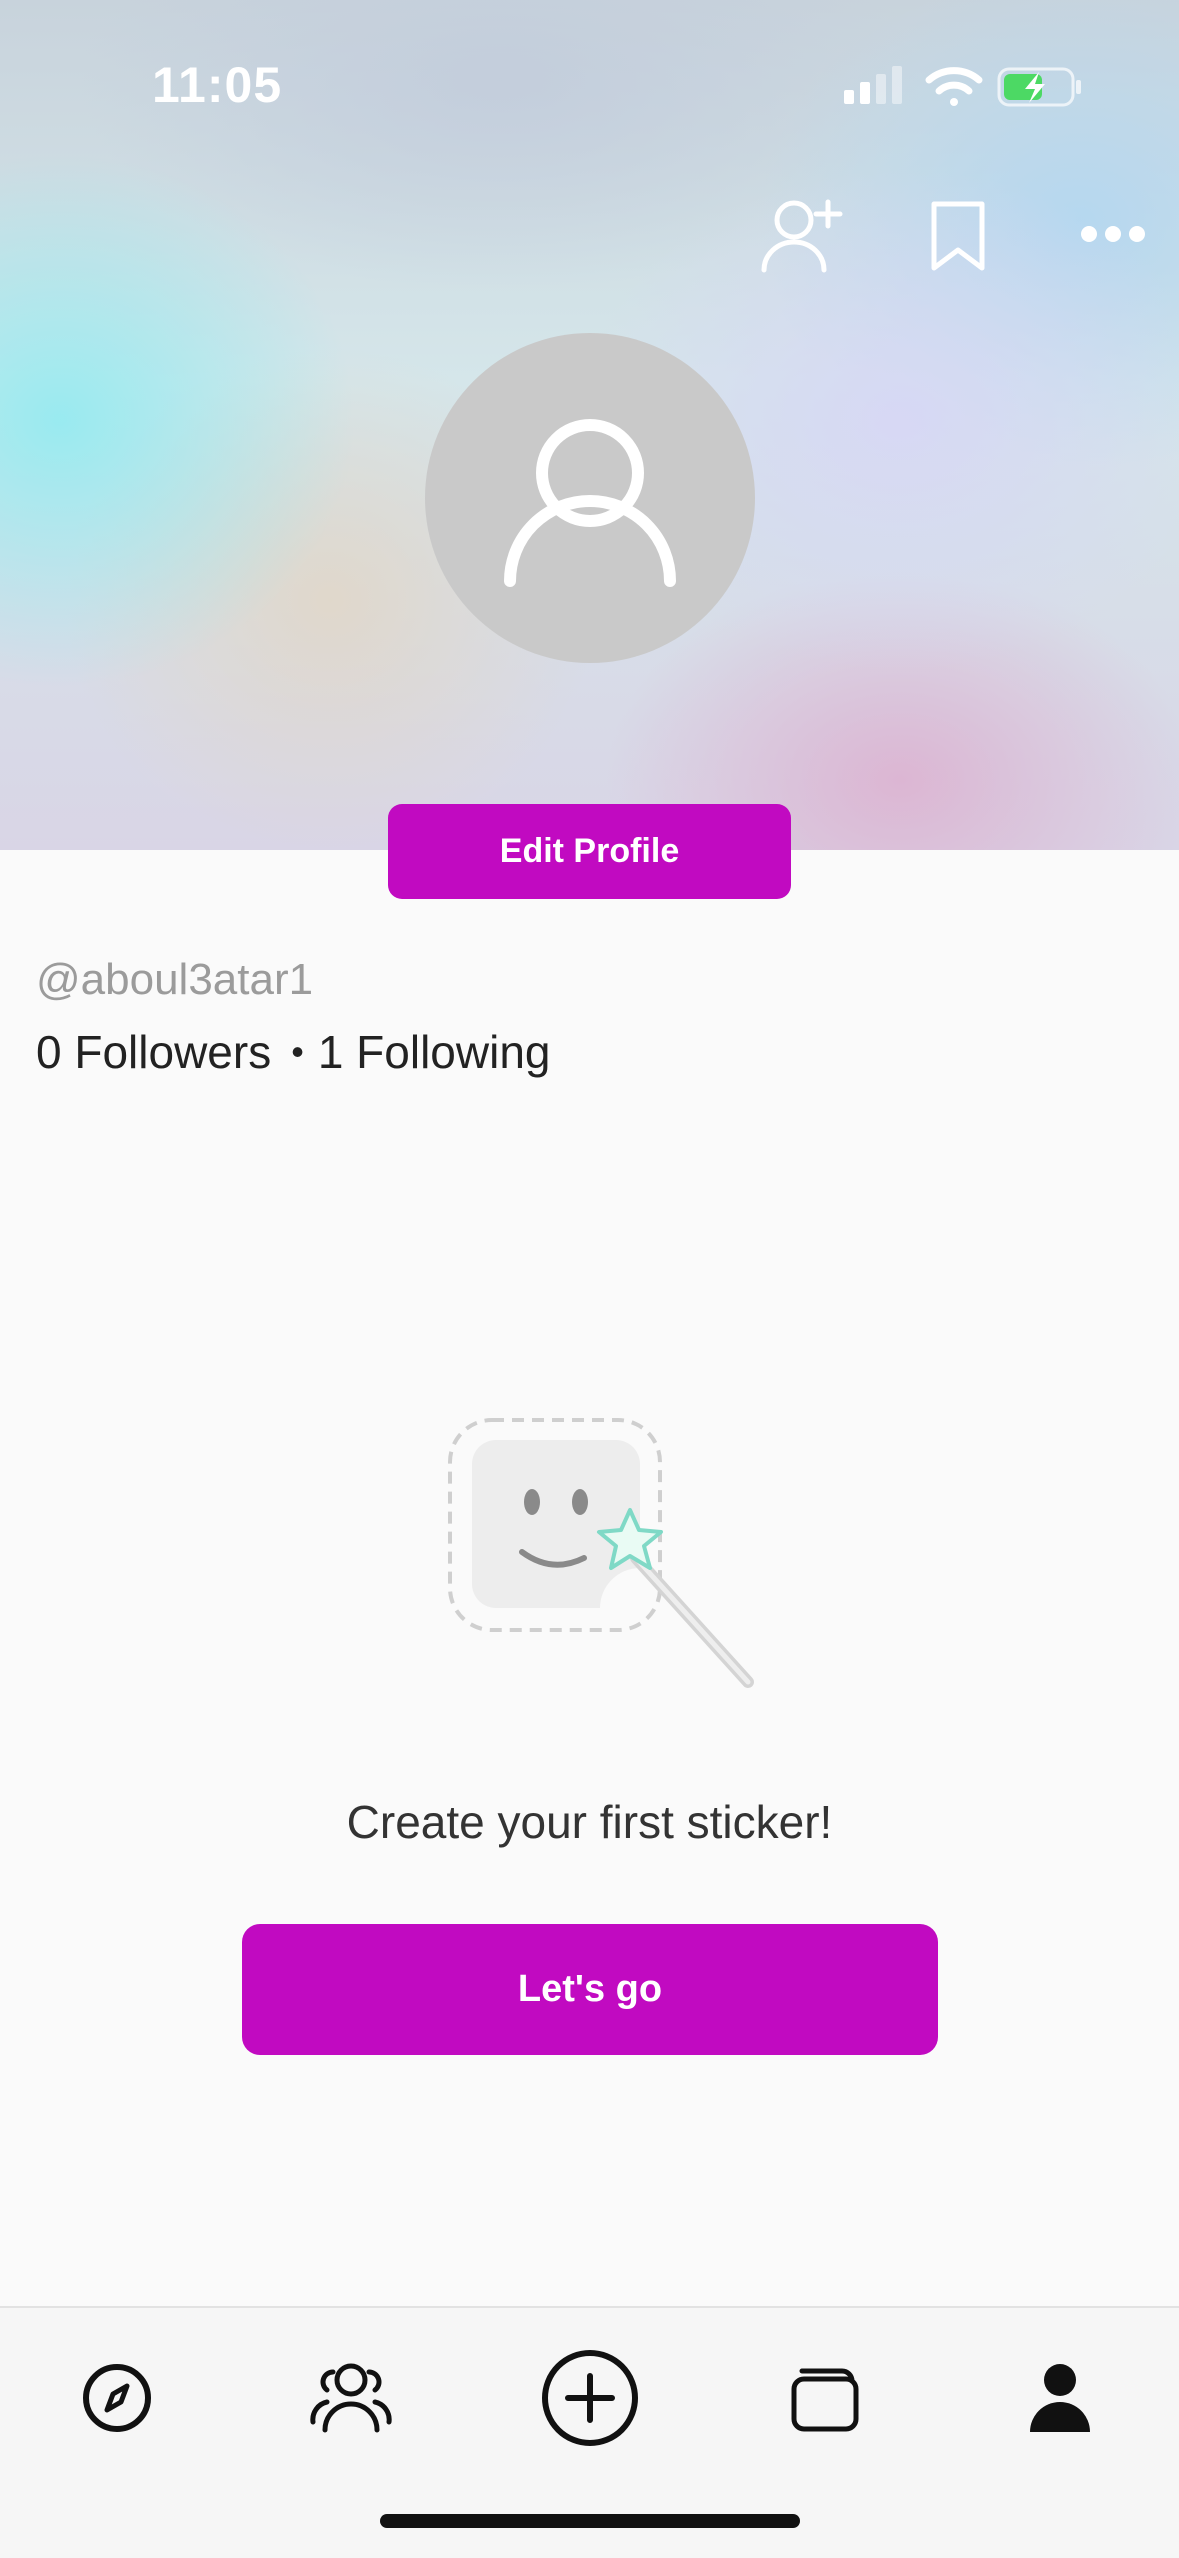 Image resolution: width=1179 pixels, height=2558 pixels. I want to click on profile-icon, so click(1060, 2398).